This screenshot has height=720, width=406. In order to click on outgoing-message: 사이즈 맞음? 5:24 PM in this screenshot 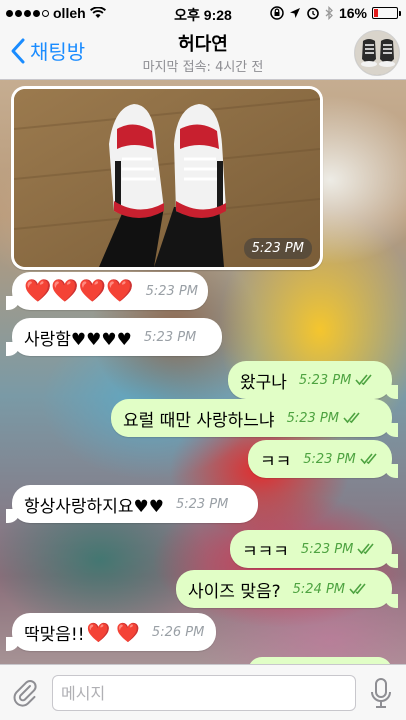, I will do `click(287, 589)`.